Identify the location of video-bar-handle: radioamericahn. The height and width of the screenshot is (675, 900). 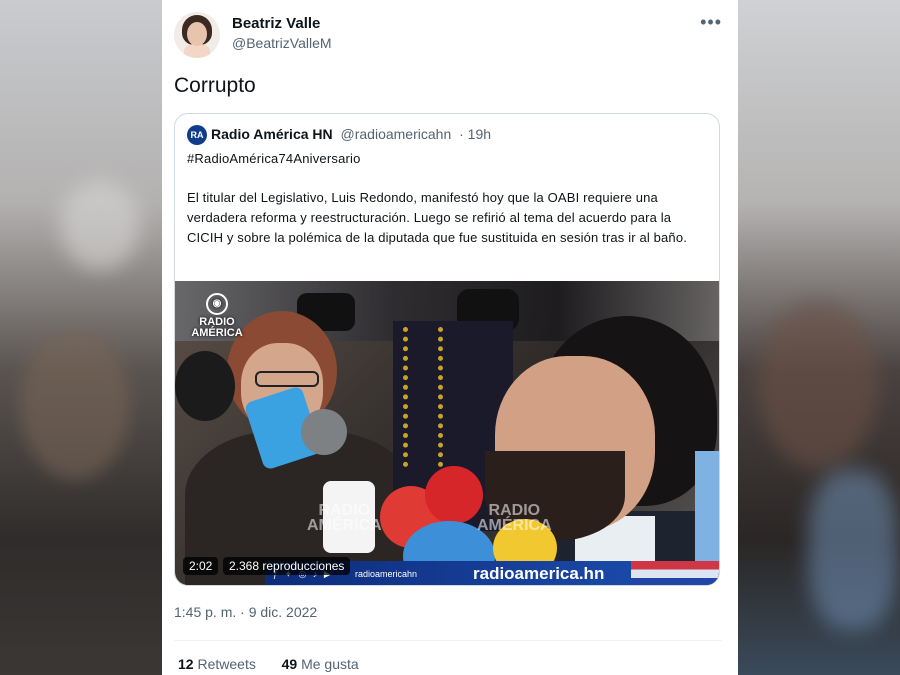
(386, 574).